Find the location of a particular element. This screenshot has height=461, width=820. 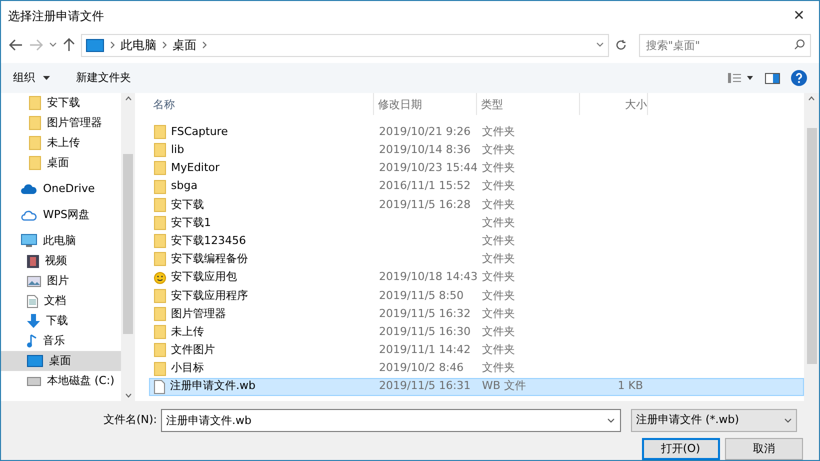

column-header: 修改日期 is located at coordinates (425, 104).